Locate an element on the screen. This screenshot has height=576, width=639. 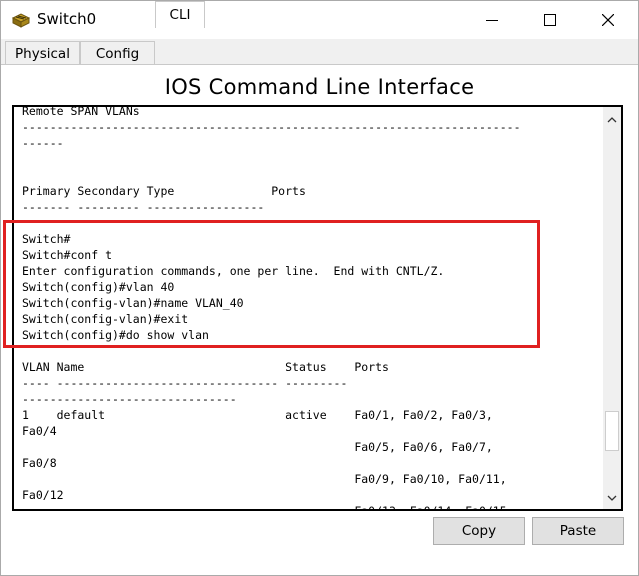
scroll-up-button is located at coordinates (612, 120).